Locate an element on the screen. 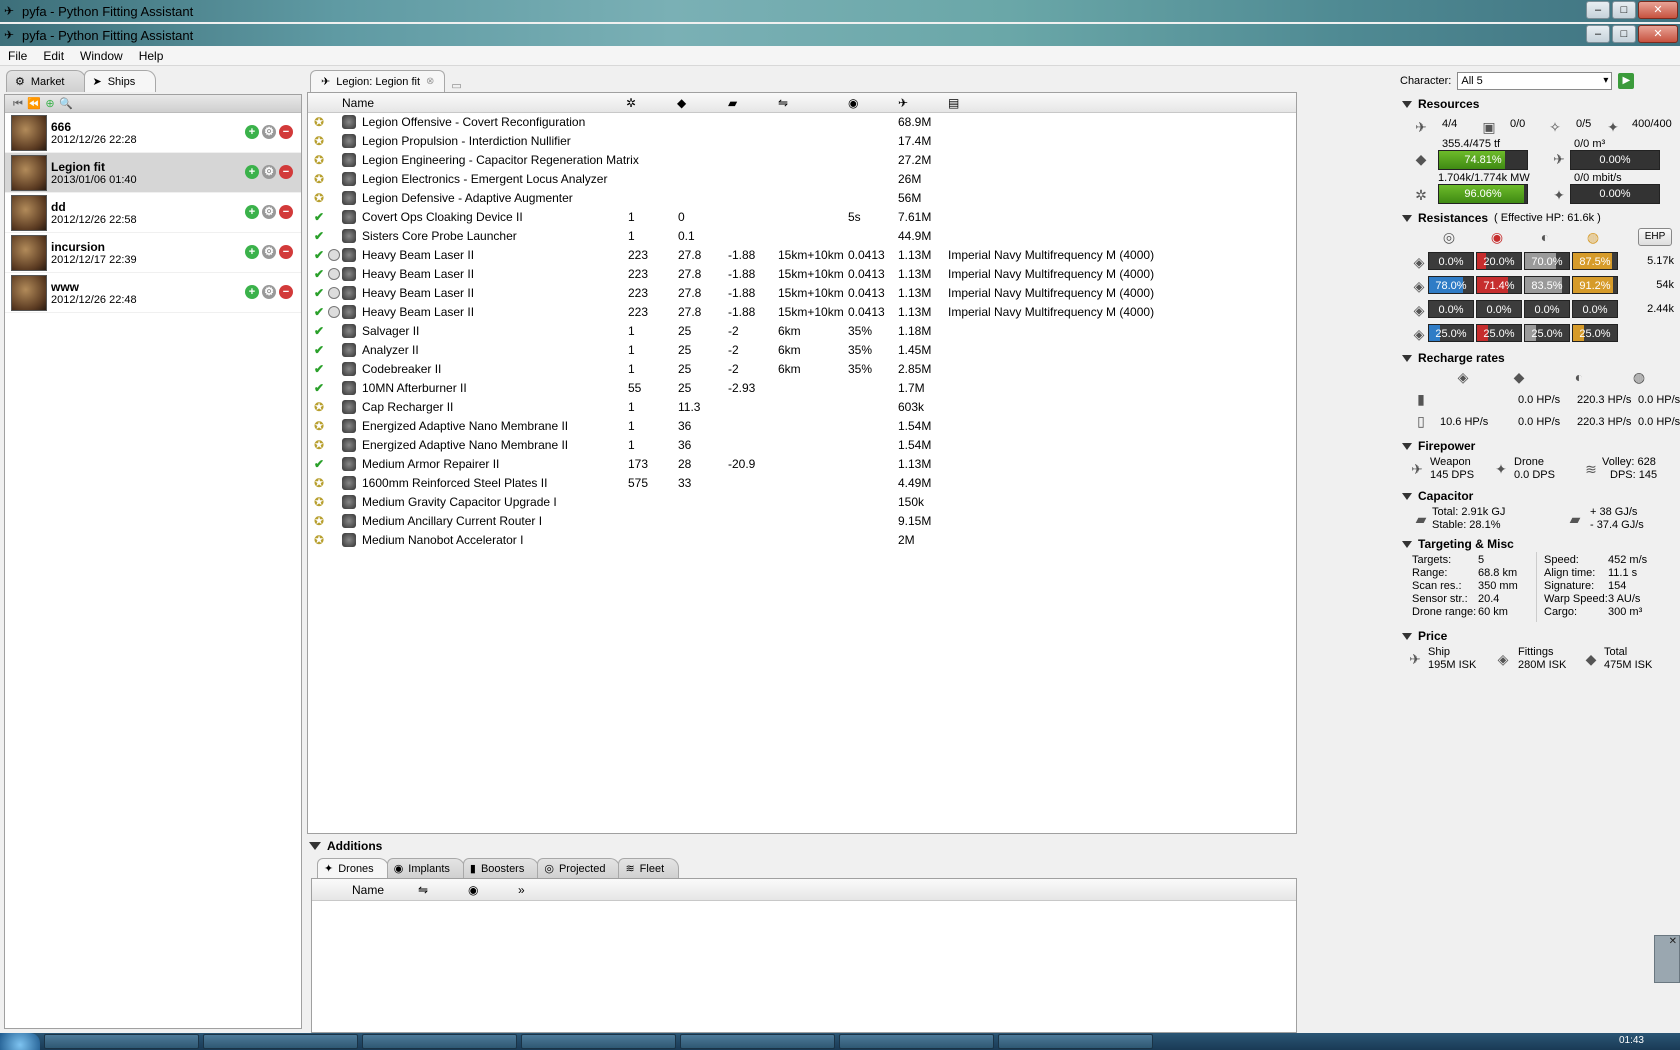 The height and width of the screenshot is (1050, 1680). first-page-icon: ⏮ is located at coordinates (18, 104).